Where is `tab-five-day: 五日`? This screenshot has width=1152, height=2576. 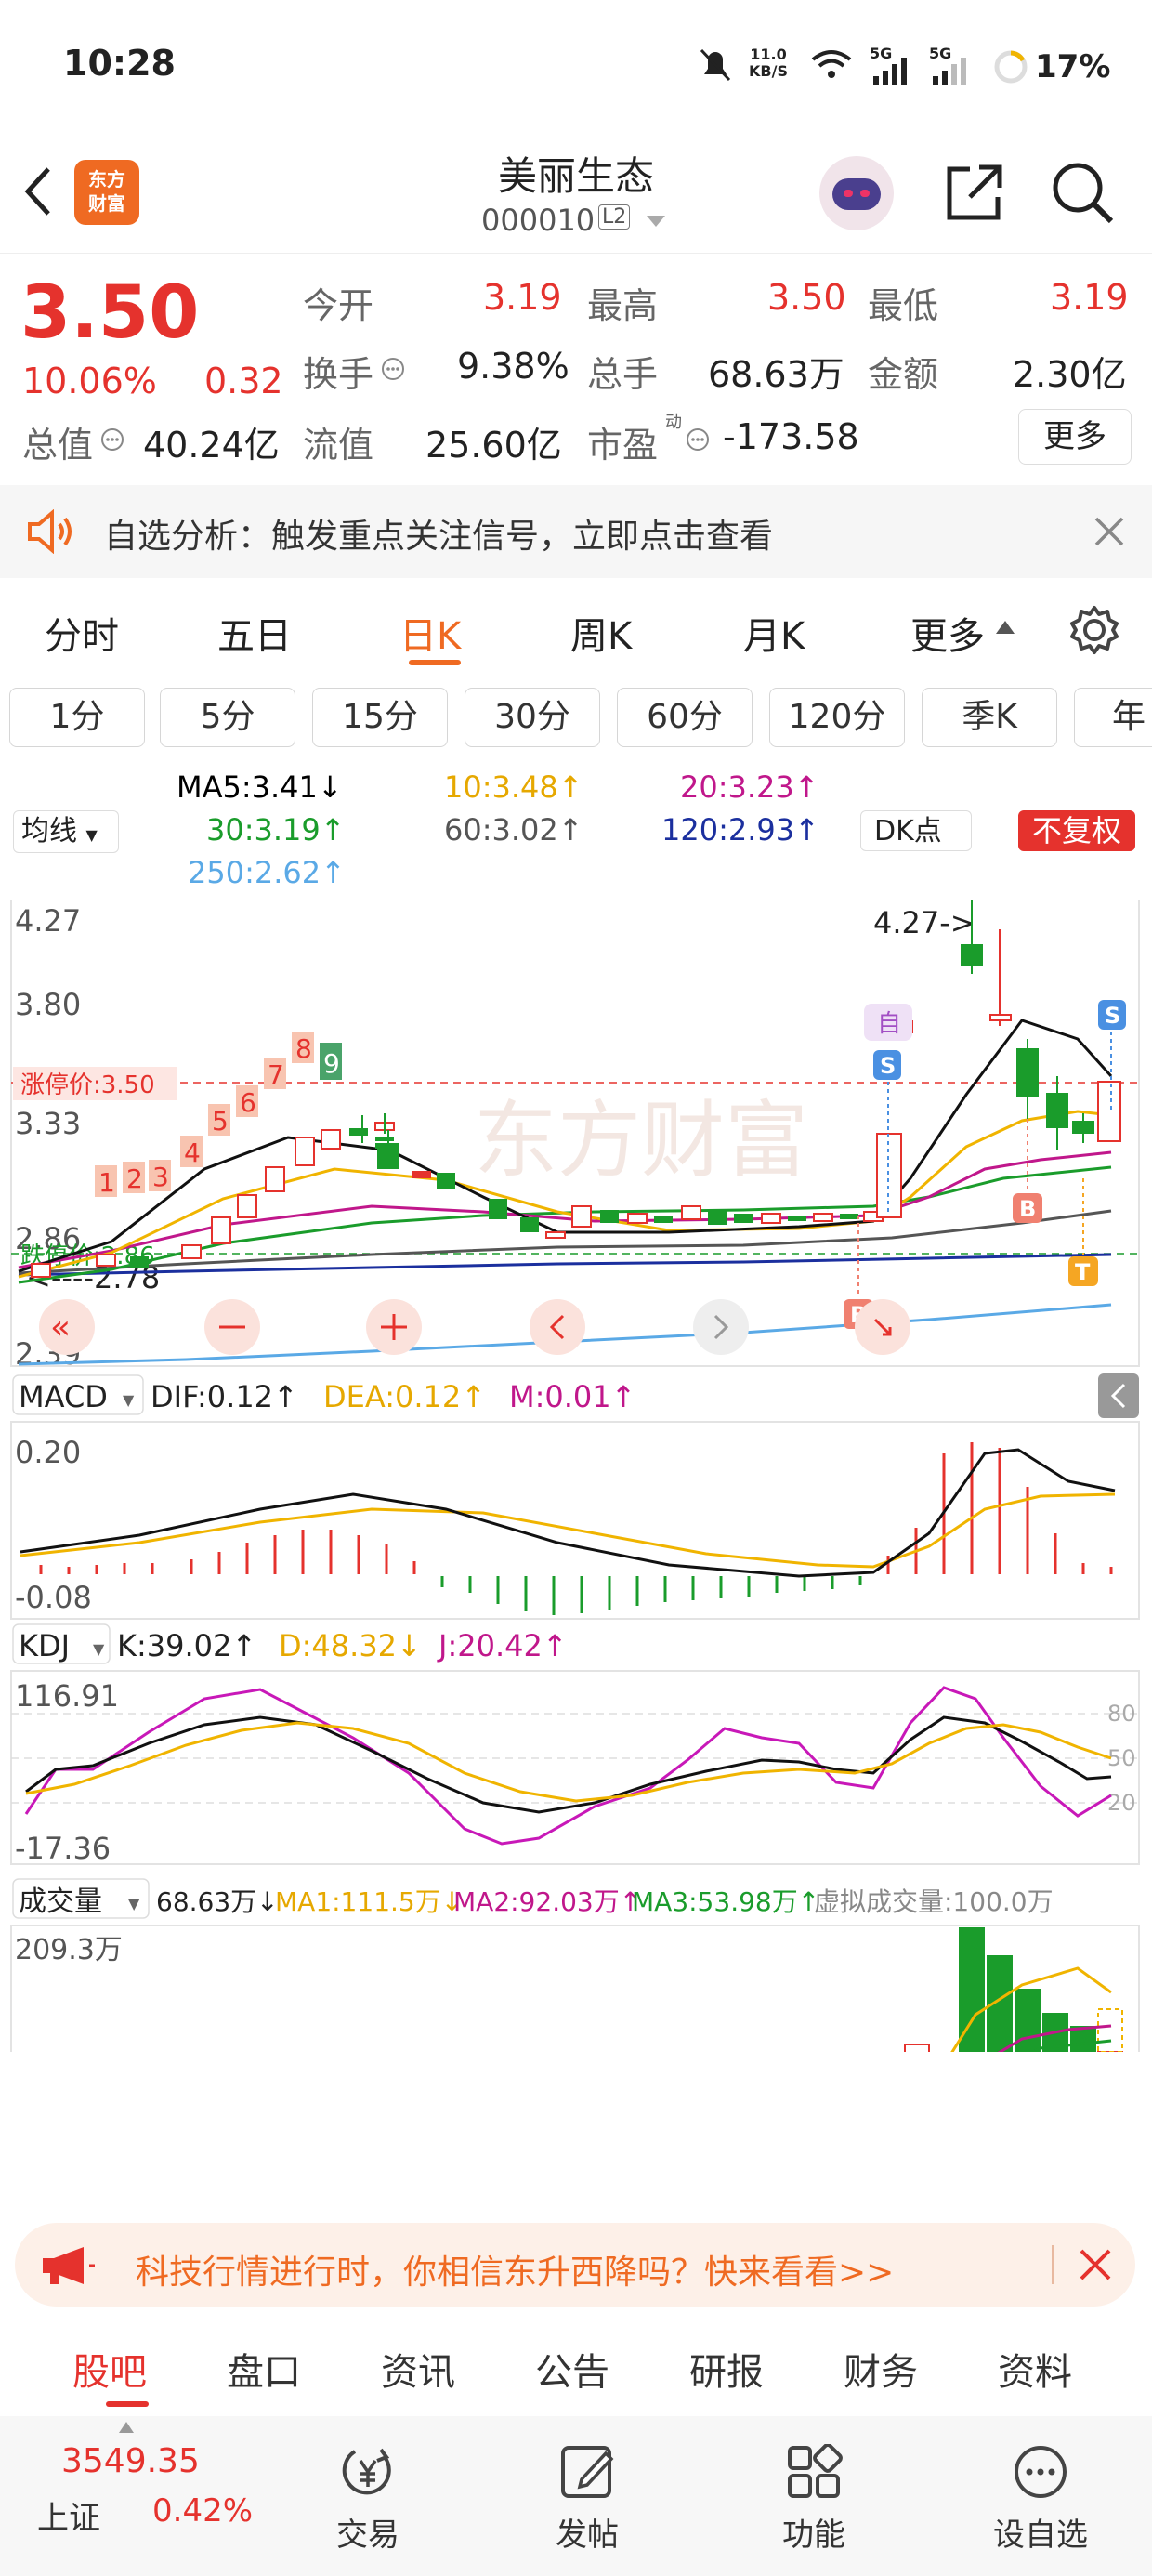
tab-five-day: 五日 is located at coordinates (255, 633).